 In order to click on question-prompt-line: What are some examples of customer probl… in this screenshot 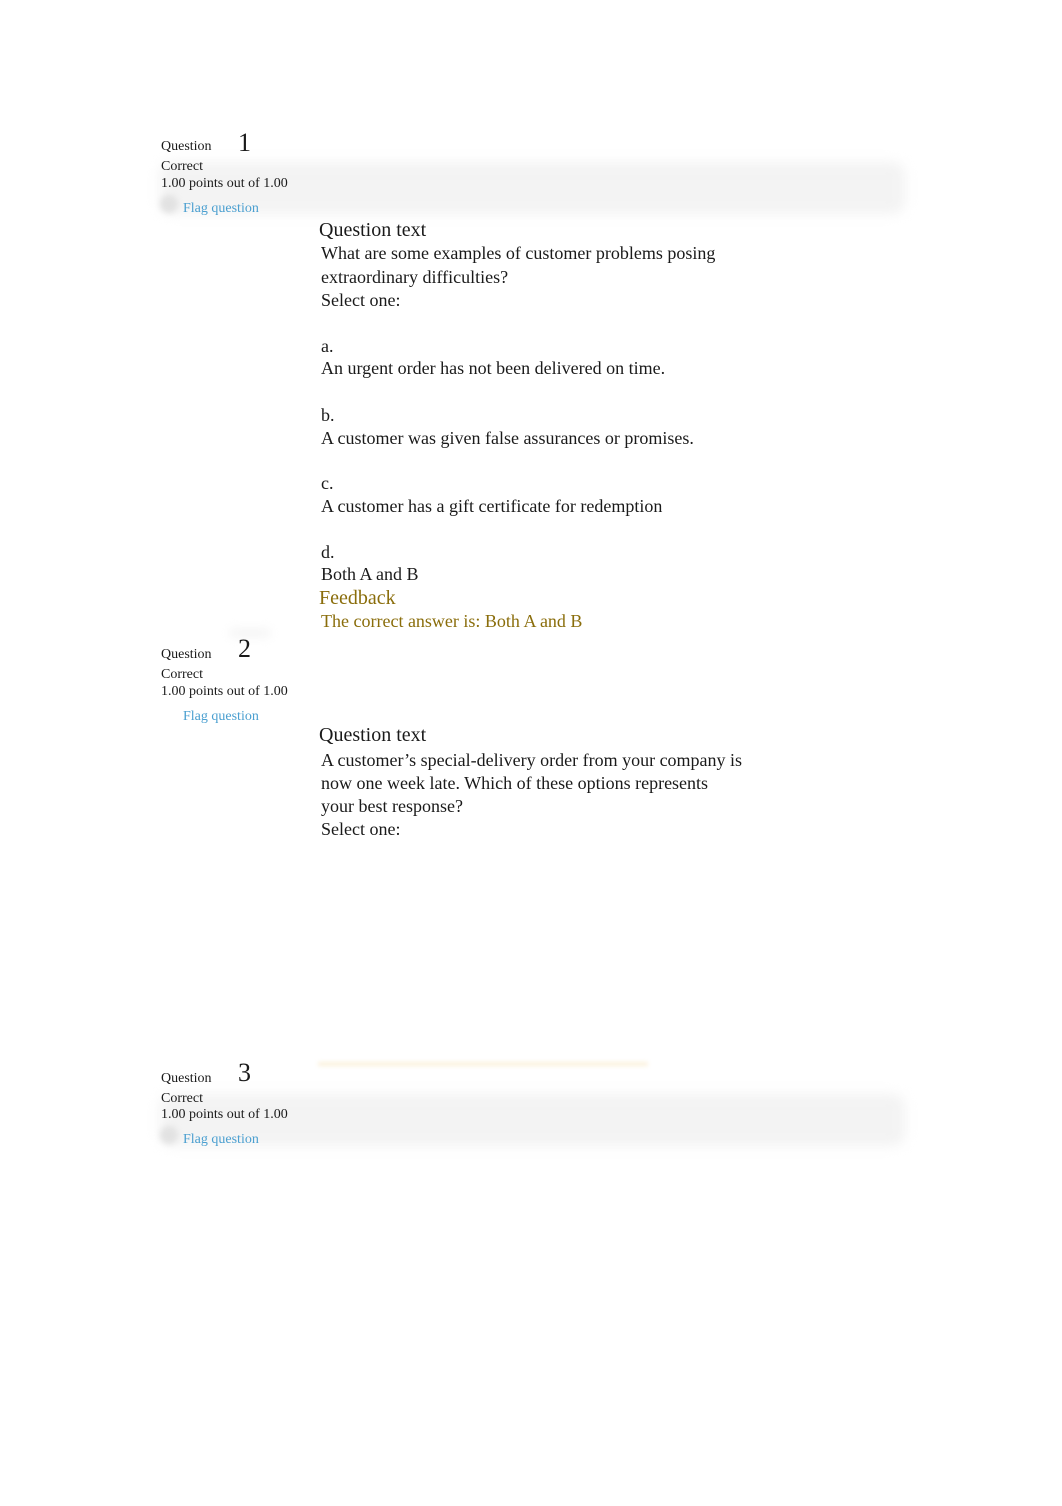, I will do `click(518, 253)`.